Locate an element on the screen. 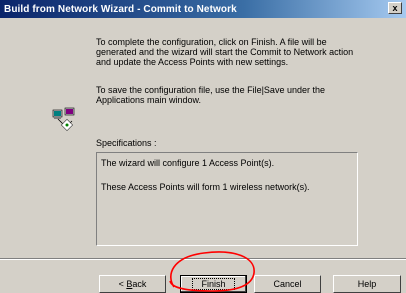 The image size is (406, 293). close-button: x is located at coordinates (395, 8).